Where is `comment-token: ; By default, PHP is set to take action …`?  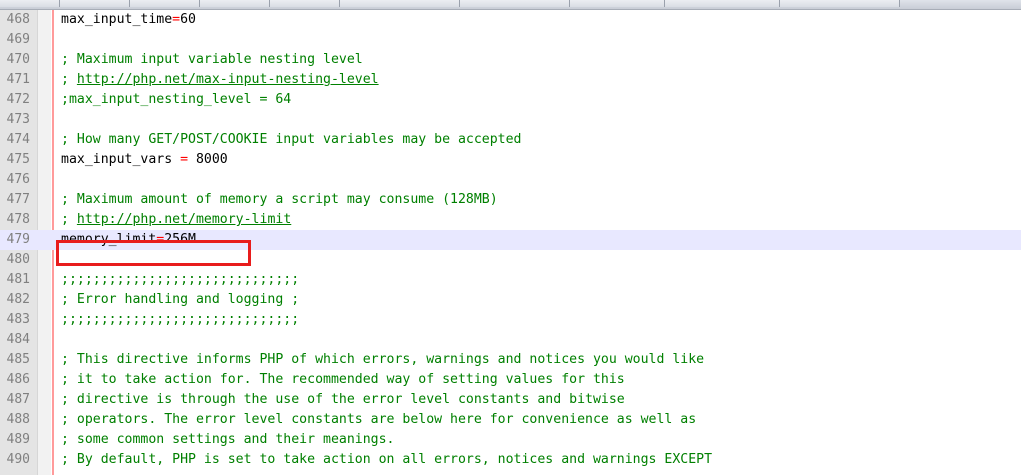 comment-token: ; By default, PHP is set to take action … is located at coordinates (387, 459).